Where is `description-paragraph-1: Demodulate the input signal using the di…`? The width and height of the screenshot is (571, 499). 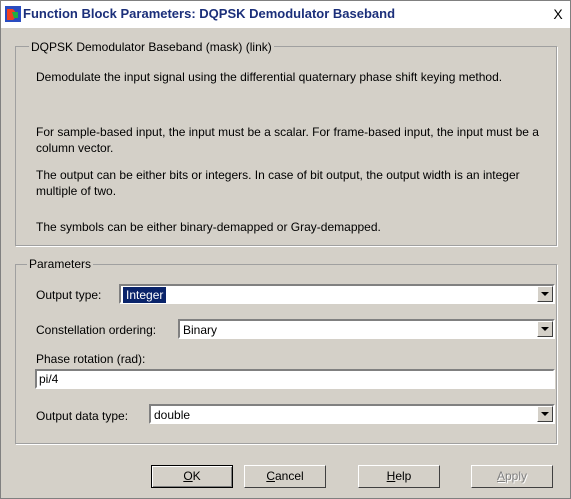 description-paragraph-1: Demodulate the input signal using the di… is located at coordinates (269, 77).